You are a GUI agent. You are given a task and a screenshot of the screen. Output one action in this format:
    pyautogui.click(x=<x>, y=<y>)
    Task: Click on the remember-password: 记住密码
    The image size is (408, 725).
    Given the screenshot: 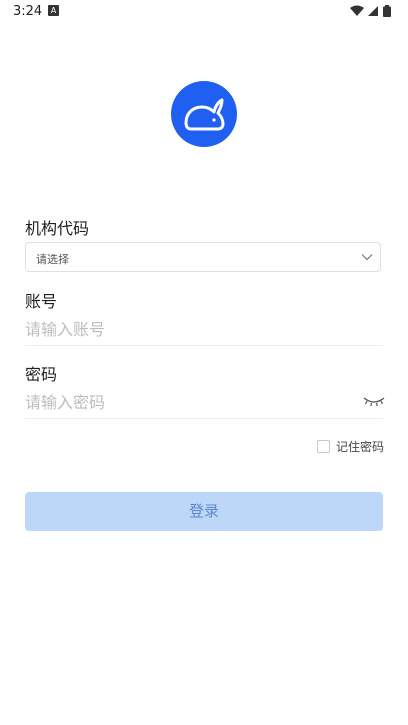 What is the action you would take?
    pyautogui.click(x=350, y=446)
    